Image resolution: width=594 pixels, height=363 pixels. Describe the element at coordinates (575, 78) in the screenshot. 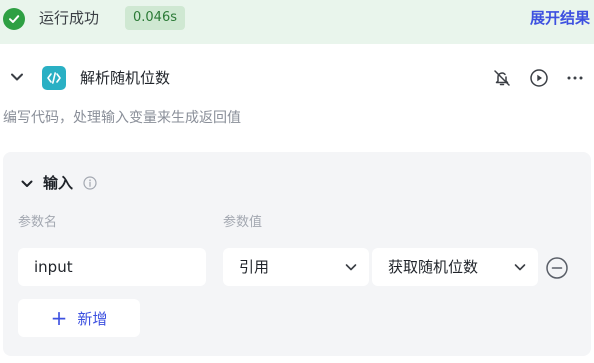

I see `more-icon` at that location.